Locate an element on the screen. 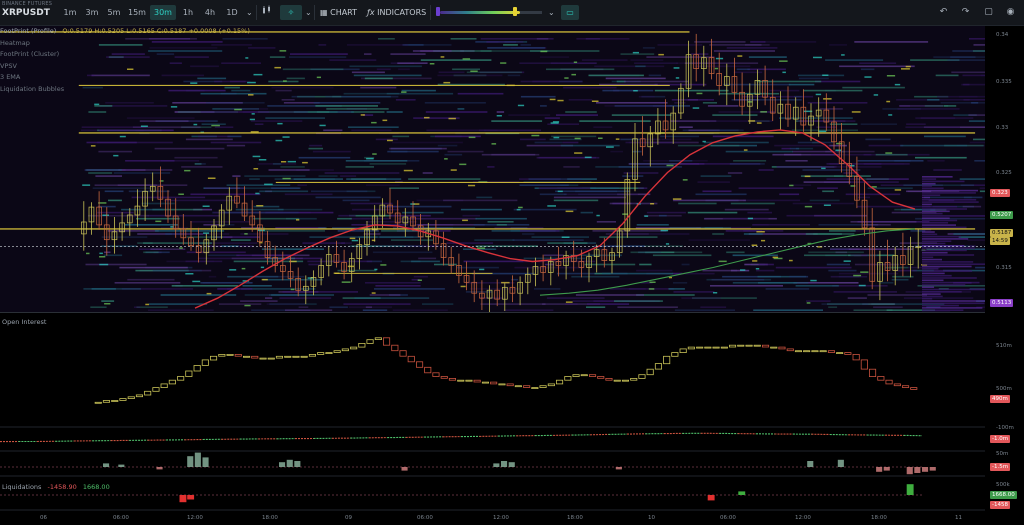 This screenshot has height=525, width=1024. open-interest-label: Open Interest is located at coordinates (24, 322).